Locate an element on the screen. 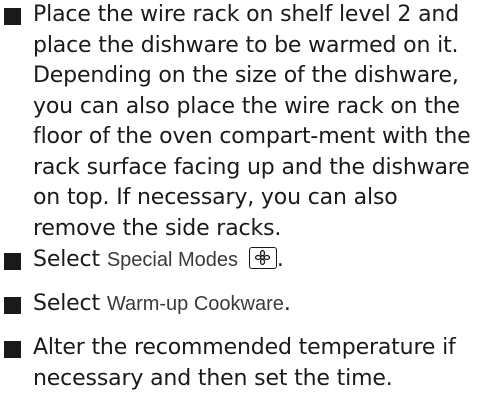 The image size is (481, 394). flower-icon is located at coordinates (262, 257).